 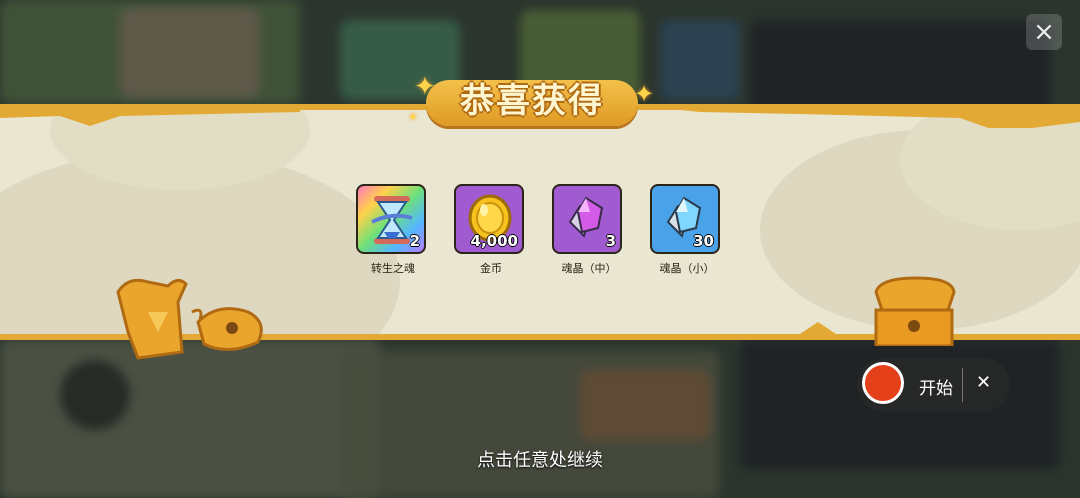 I want to click on treasure-chest-icon, so click(x=915, y=311).